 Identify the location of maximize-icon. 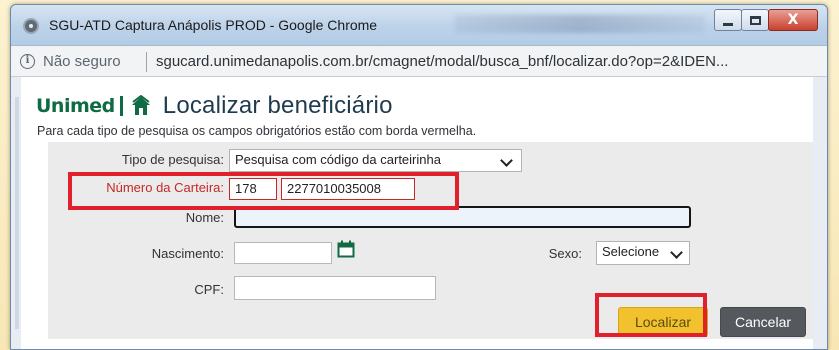
(755, 20).